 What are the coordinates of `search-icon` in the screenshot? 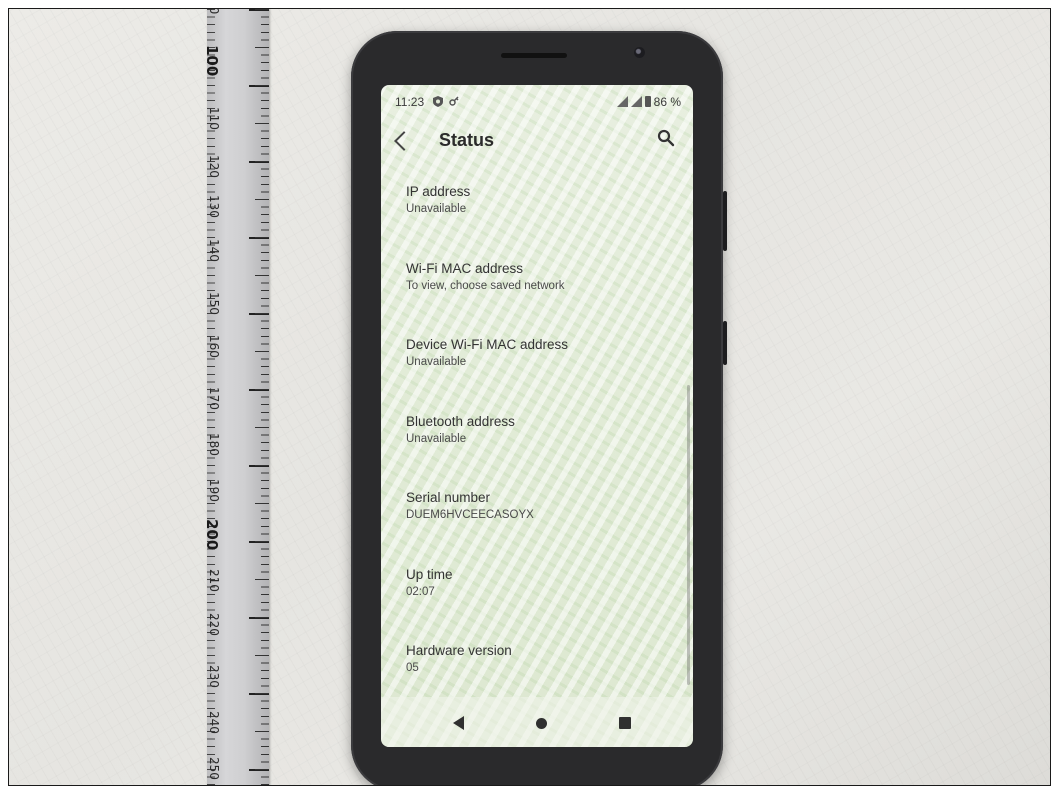 It's located at (666, 138).